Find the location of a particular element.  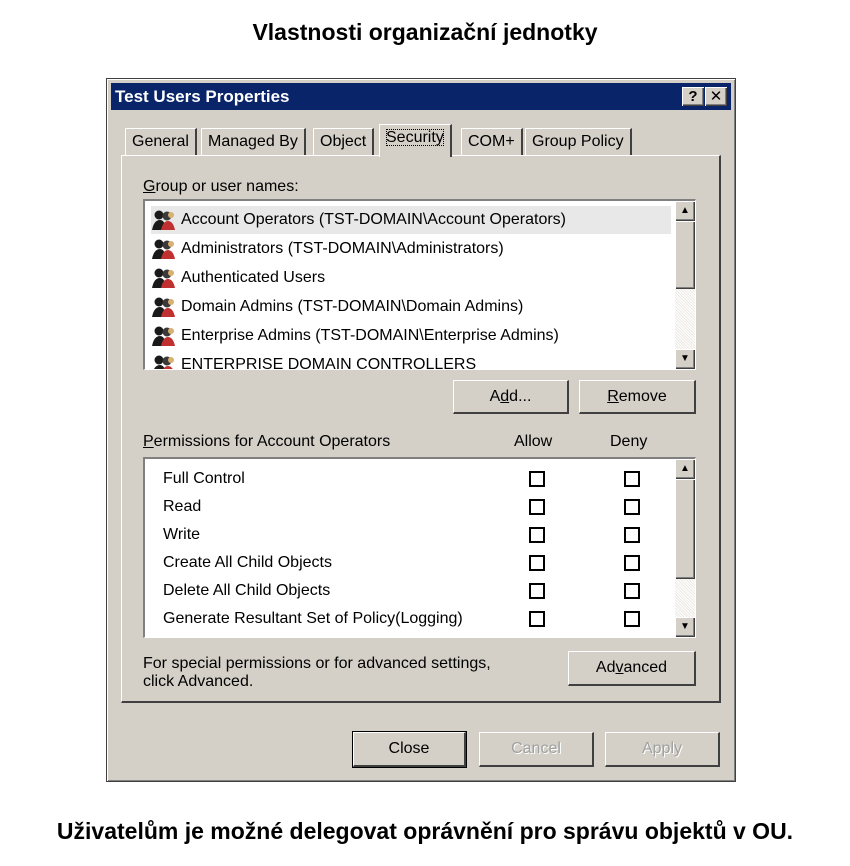

close-button: Close is located at coordinates (409, 749).